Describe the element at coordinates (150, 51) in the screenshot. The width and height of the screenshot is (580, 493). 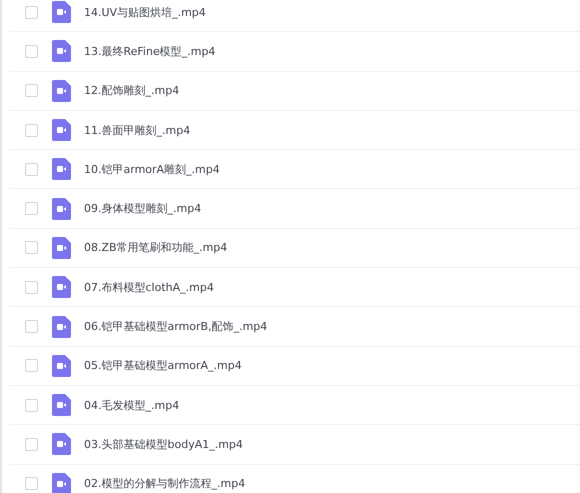
I see `file-name: 13.最终ReFine模型_.mp4` at that location.